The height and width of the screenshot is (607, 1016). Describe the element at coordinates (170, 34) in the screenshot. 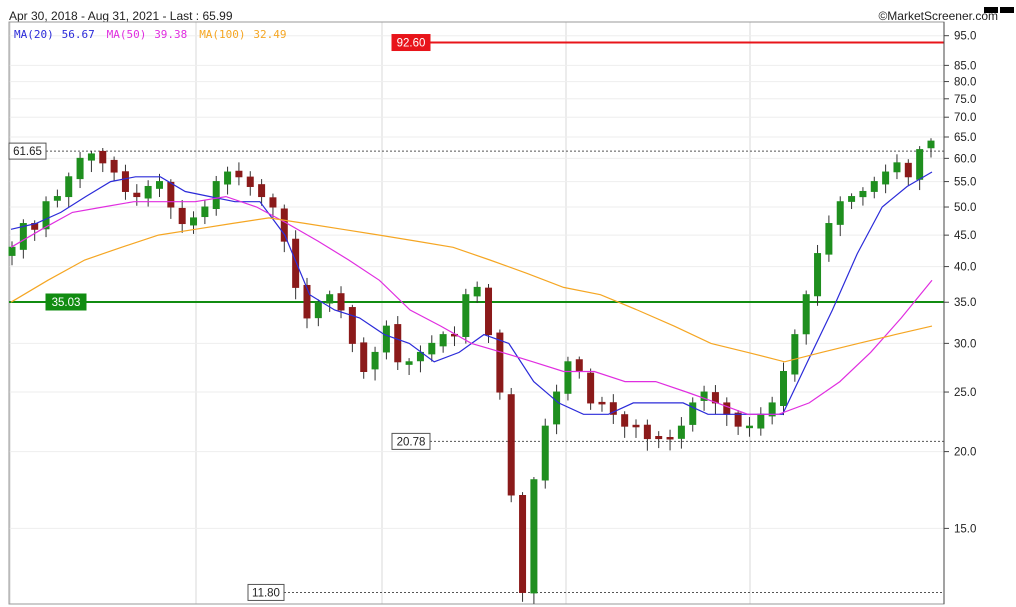

I see `legend-value-1: 39.38` at that location.